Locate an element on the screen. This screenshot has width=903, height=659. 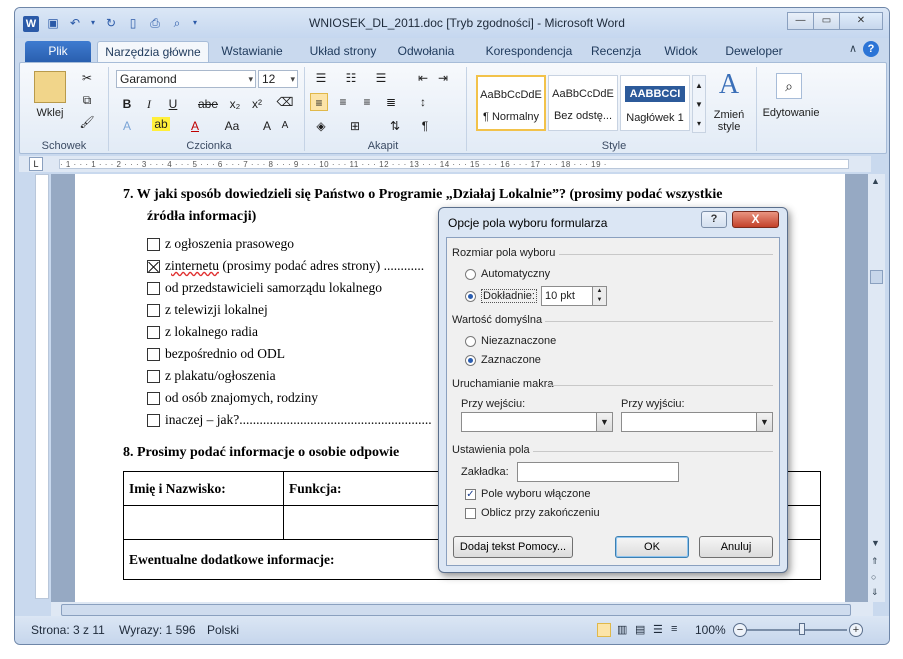
outline-view-icon: ☰ is located at coordinates (658, 629).